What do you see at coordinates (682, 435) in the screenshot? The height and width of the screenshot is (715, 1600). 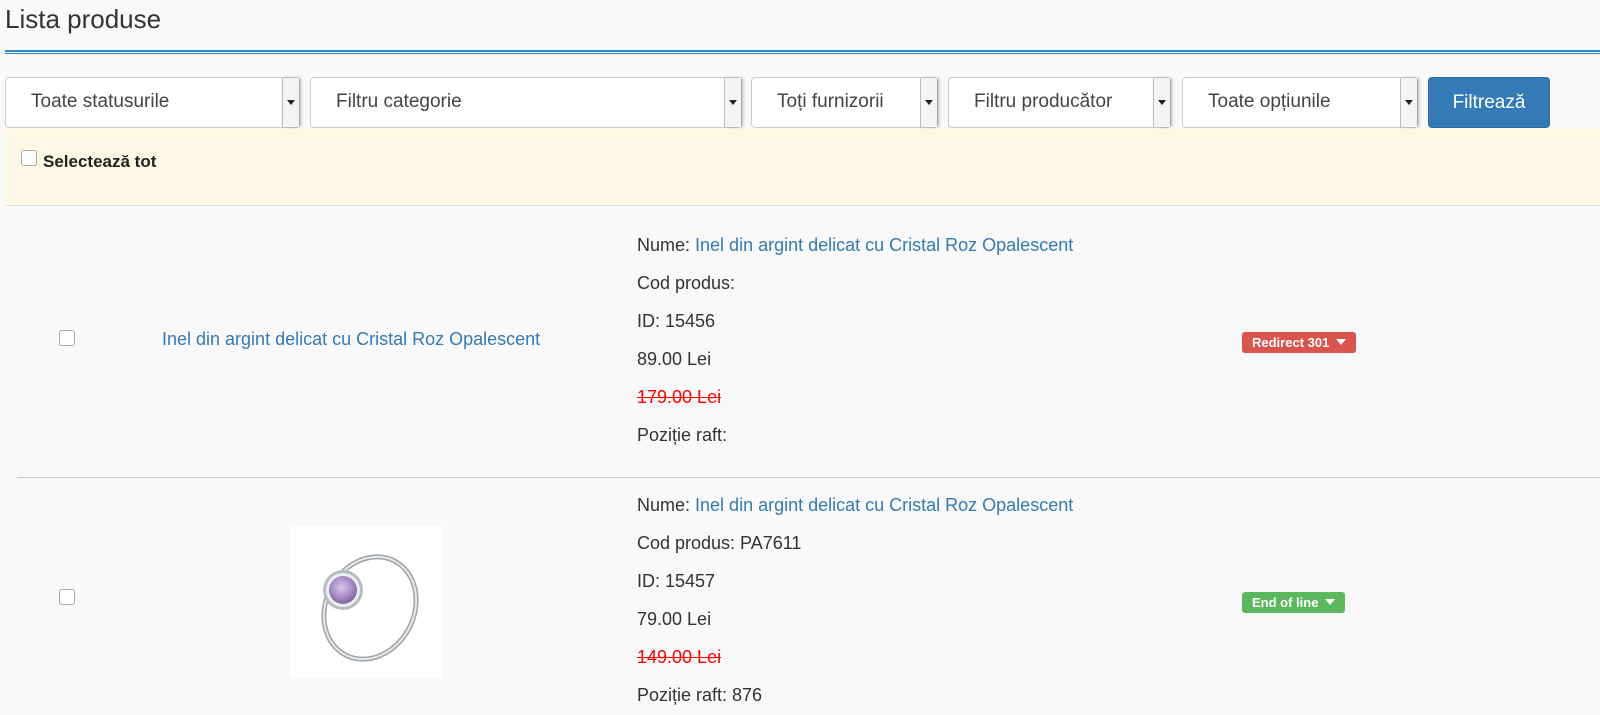 I see `product-shelf-position: Poziție raft:` at bounding box center [682, 435].